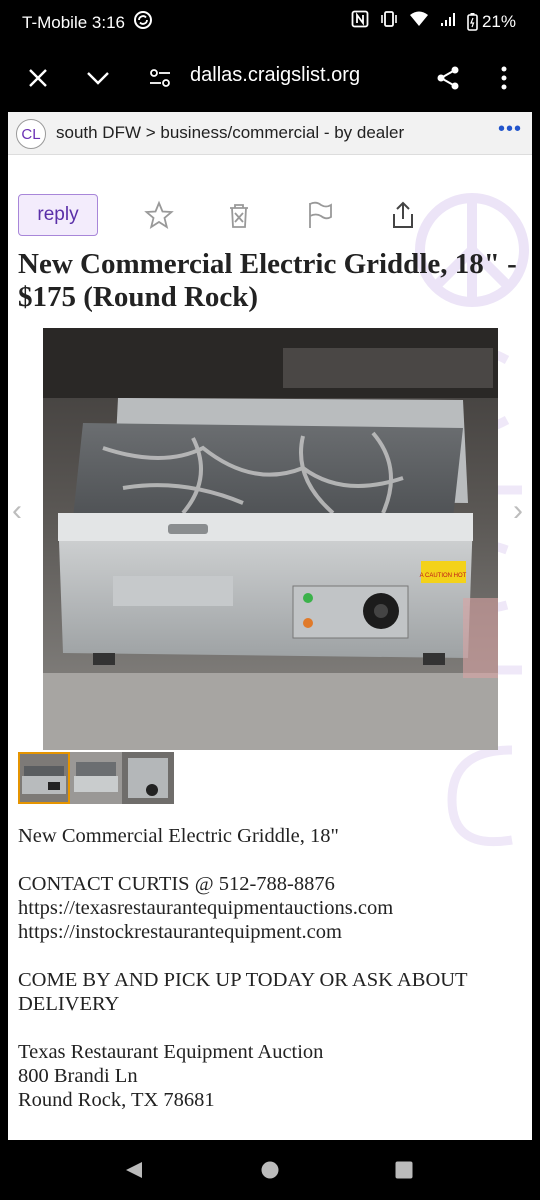 The height and width of the screenshot is (1200, 540). What do you see at coordinates (518, 511) in the screenshot?
I see `next-image-button: ›` at bounding box center [518, 511].